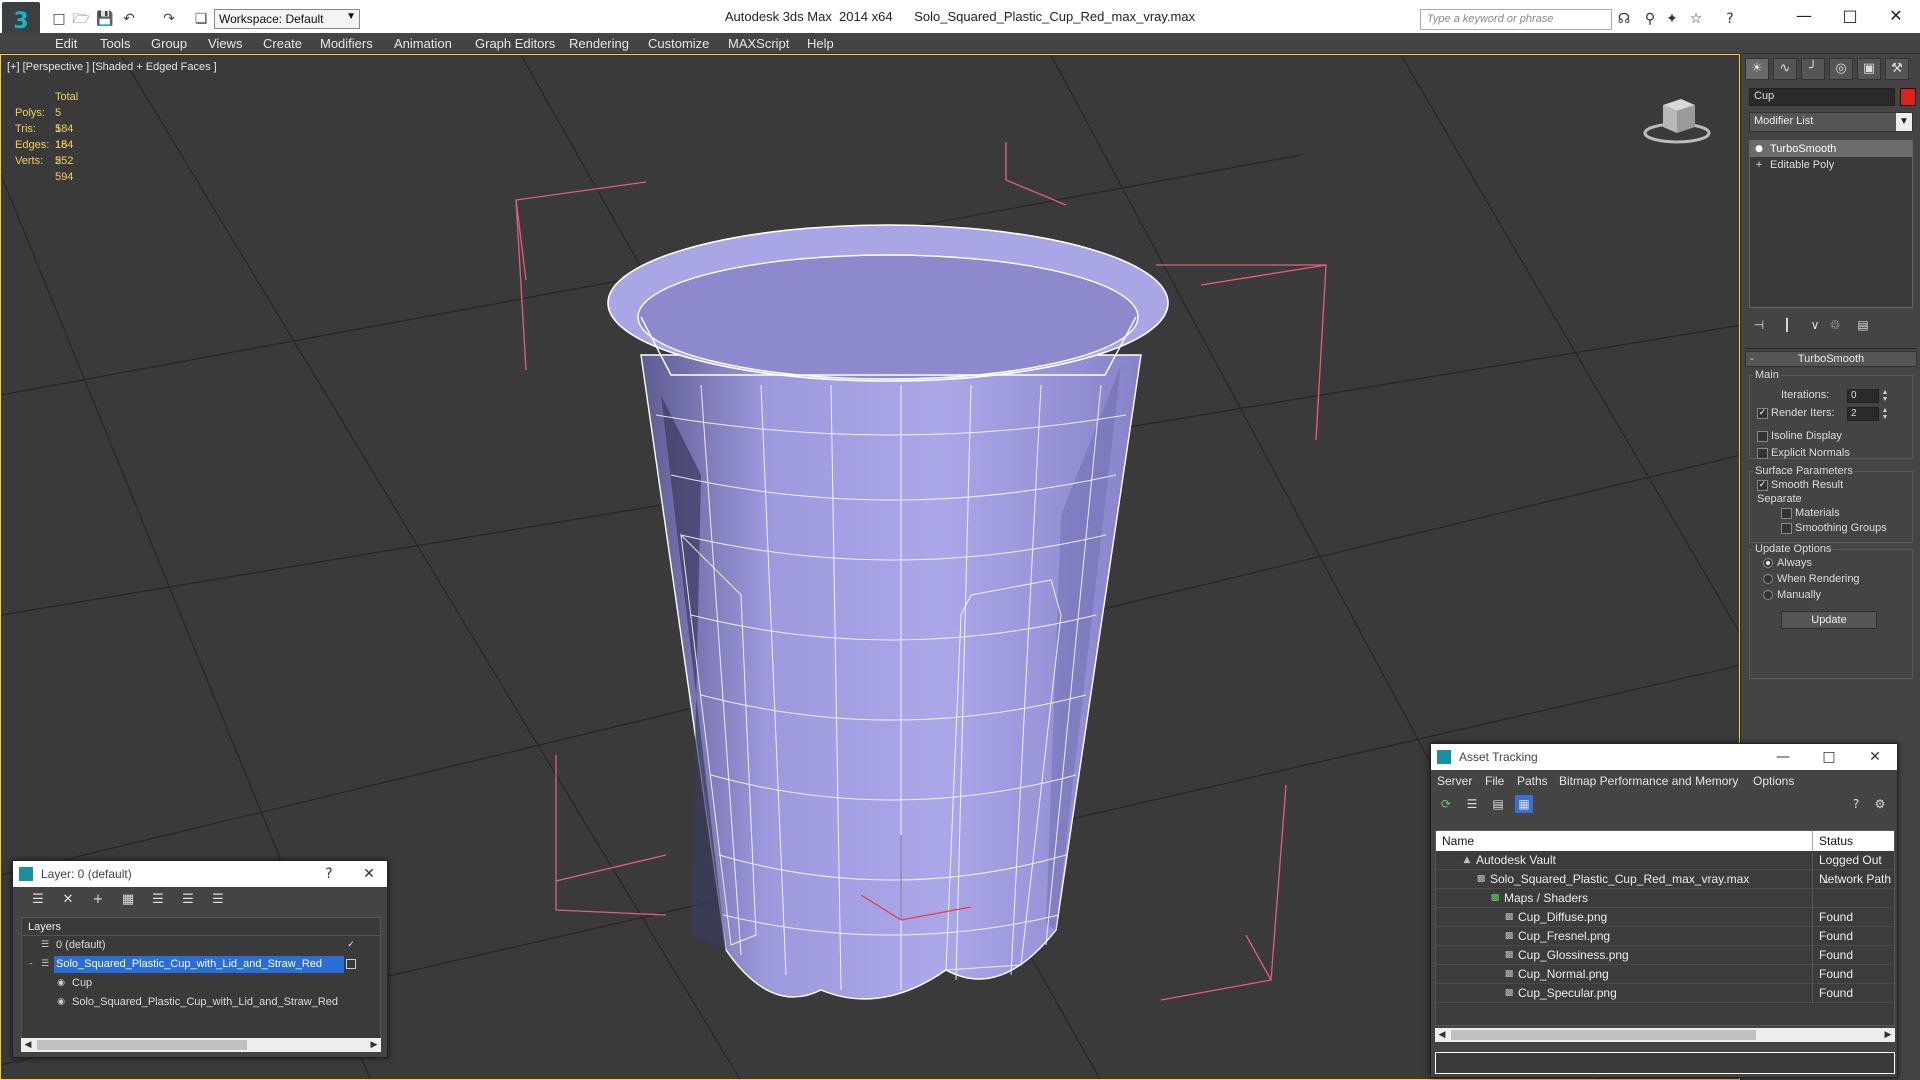 The image size is (1920, 1080). I want to click on asset-window-titlebar: Asset Tracking — □ ✕, so click(1664, 757).